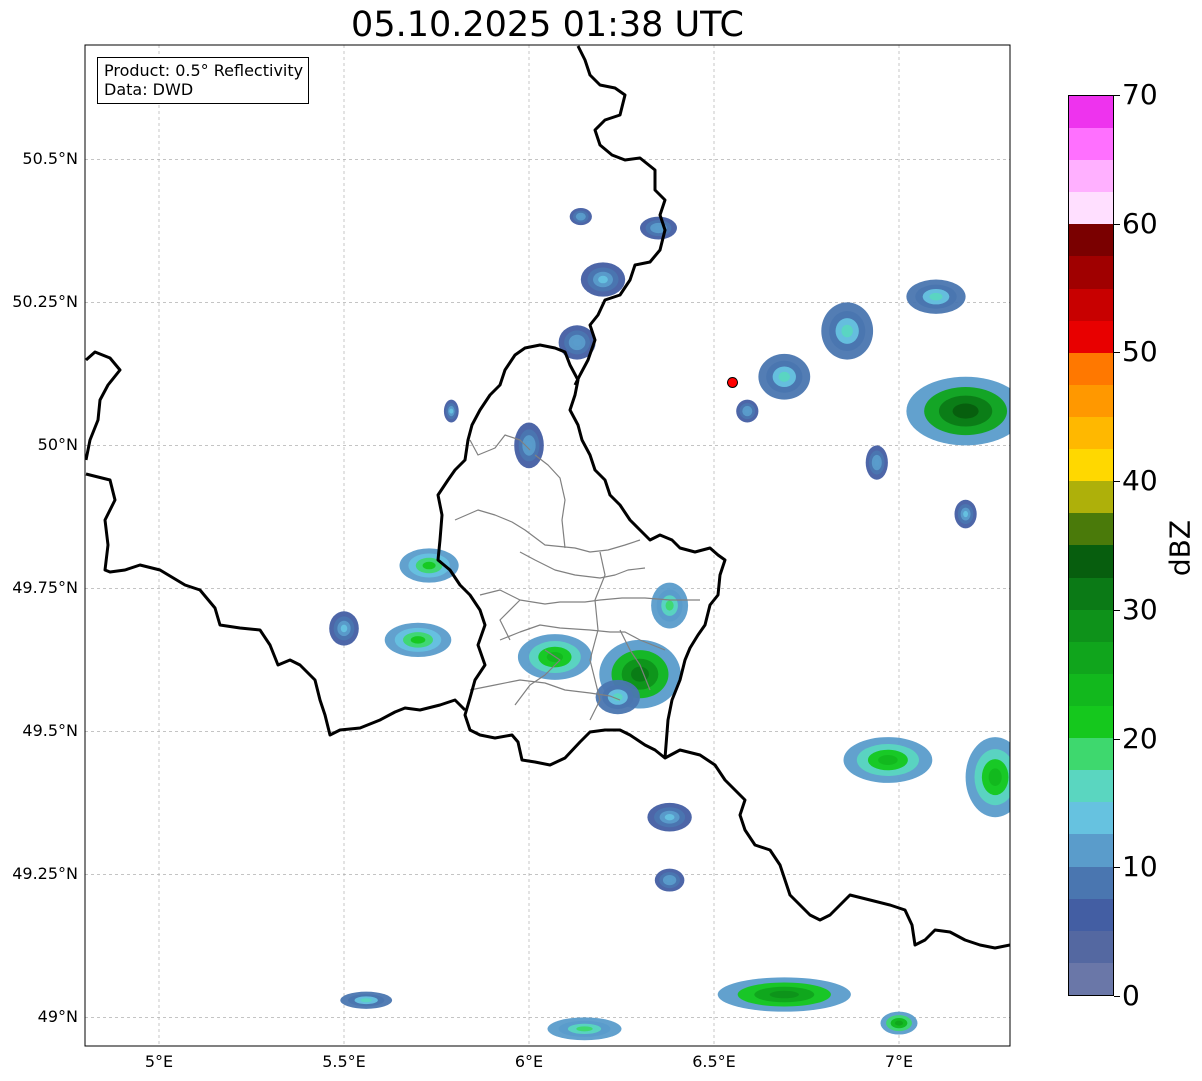  I want to click on lon-tick-label: 5°E, so click(159, 1061).